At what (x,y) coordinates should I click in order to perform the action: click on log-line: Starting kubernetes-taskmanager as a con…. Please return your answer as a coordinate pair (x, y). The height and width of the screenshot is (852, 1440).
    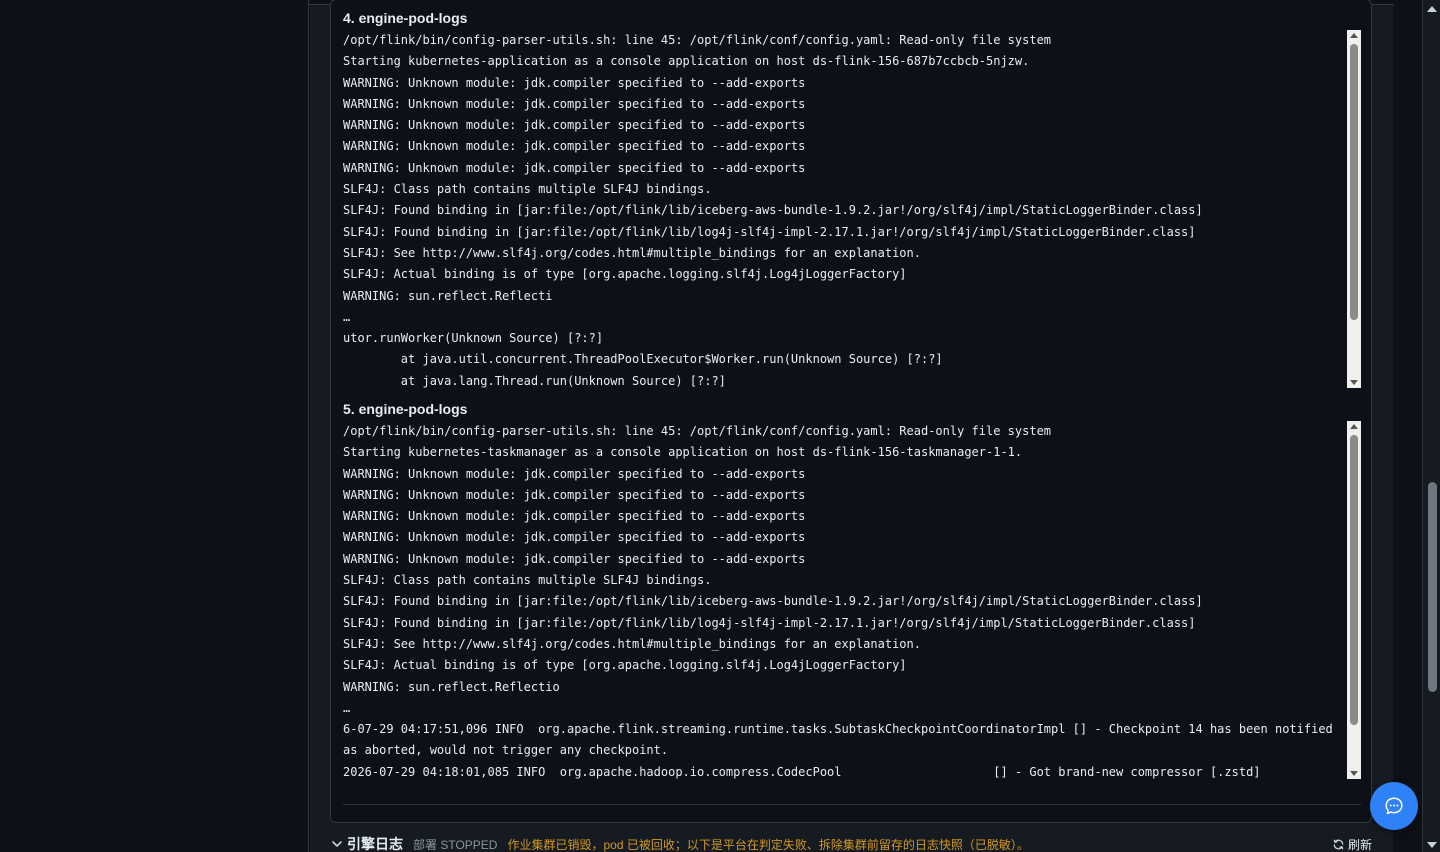
    Looking at the image, I should click on (683, 452).